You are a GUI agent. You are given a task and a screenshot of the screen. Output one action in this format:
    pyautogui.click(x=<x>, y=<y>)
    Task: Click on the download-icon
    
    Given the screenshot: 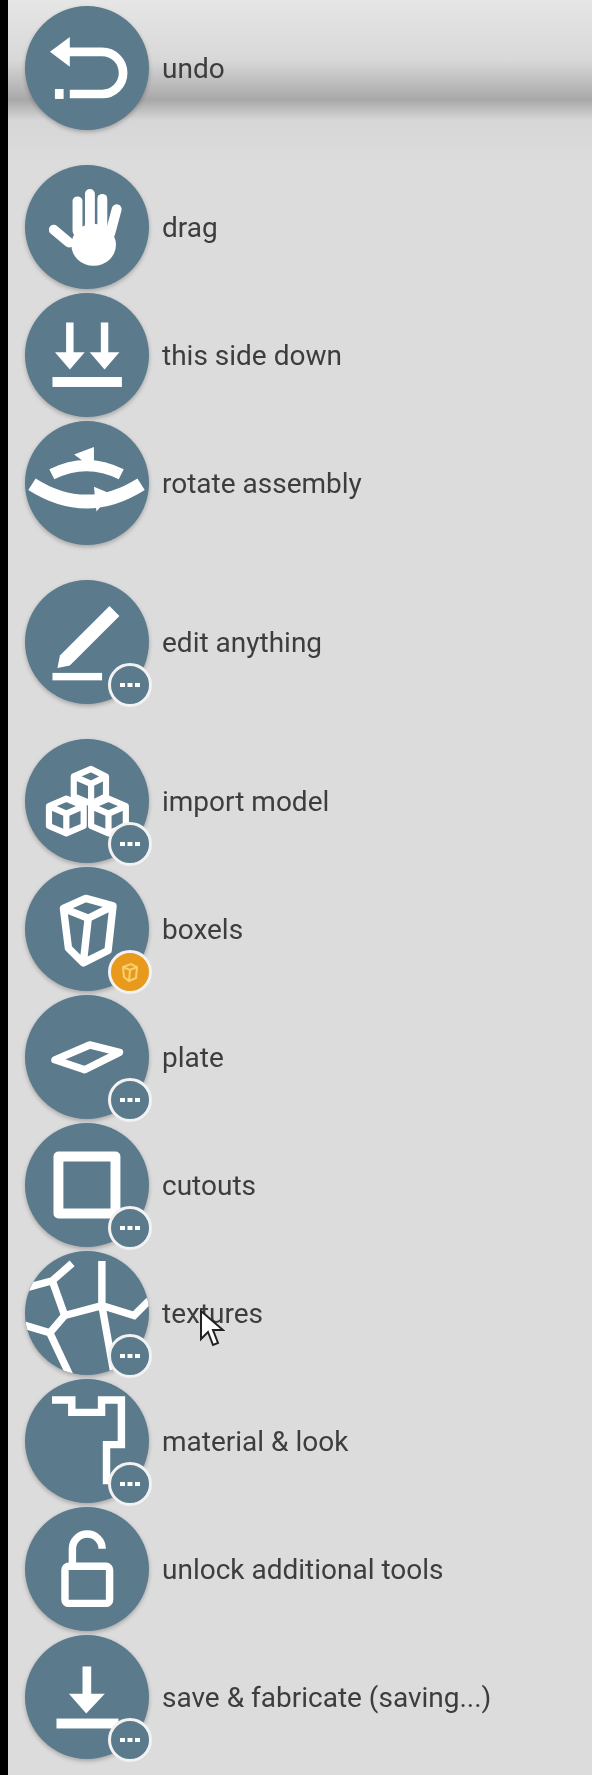 What is the action you would take?
    pyautogui.click(x=87, y=1697)
    